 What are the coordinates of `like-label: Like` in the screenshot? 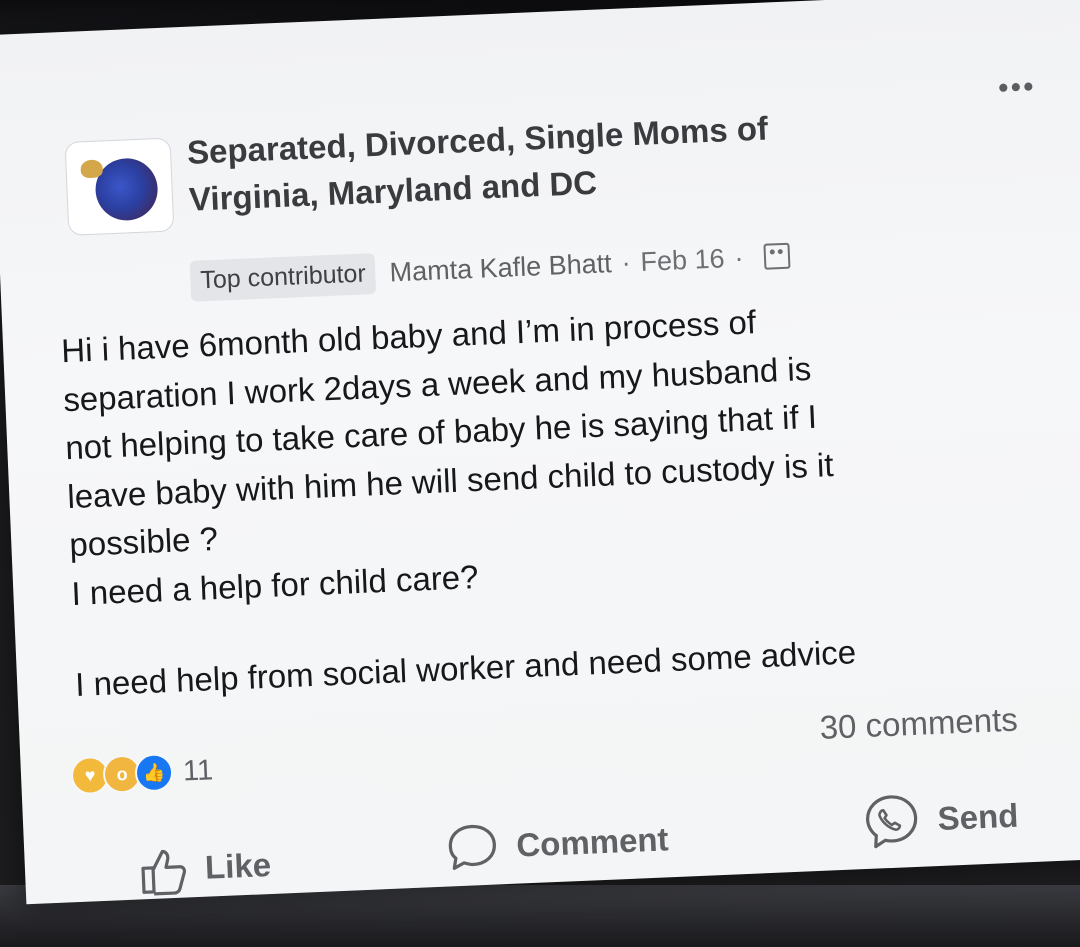 It's located at (238, 865).